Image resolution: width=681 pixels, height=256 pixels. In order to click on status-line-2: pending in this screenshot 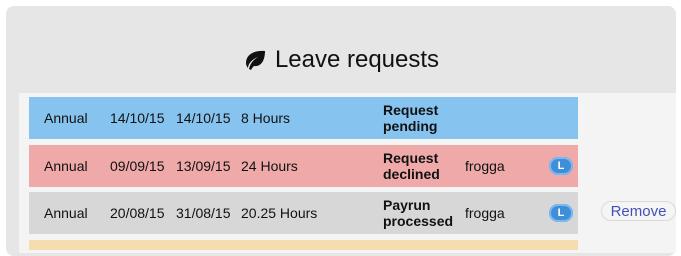, I will do `click(410, 126)`.